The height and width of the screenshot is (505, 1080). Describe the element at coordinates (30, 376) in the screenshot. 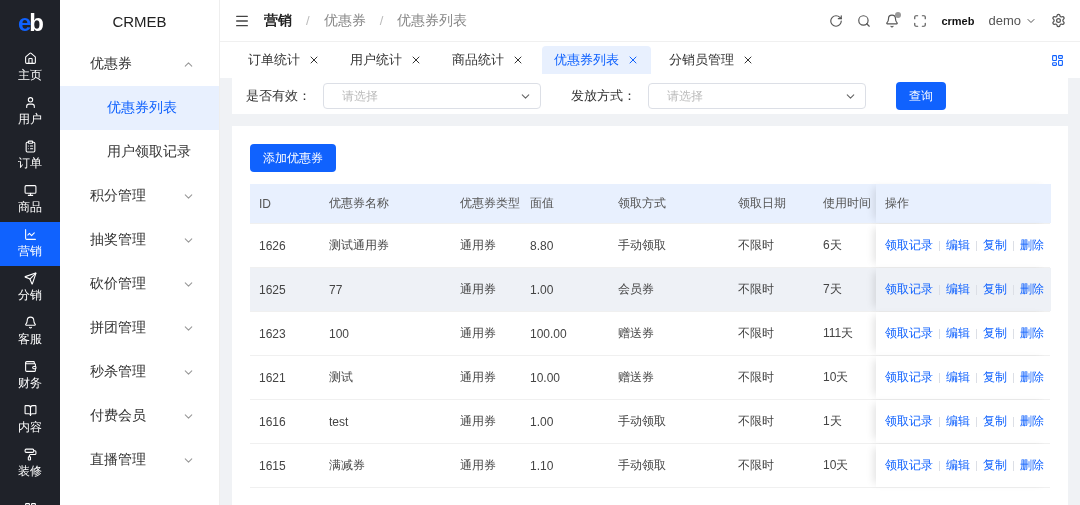

I see `rail-item: 财务` at that location.